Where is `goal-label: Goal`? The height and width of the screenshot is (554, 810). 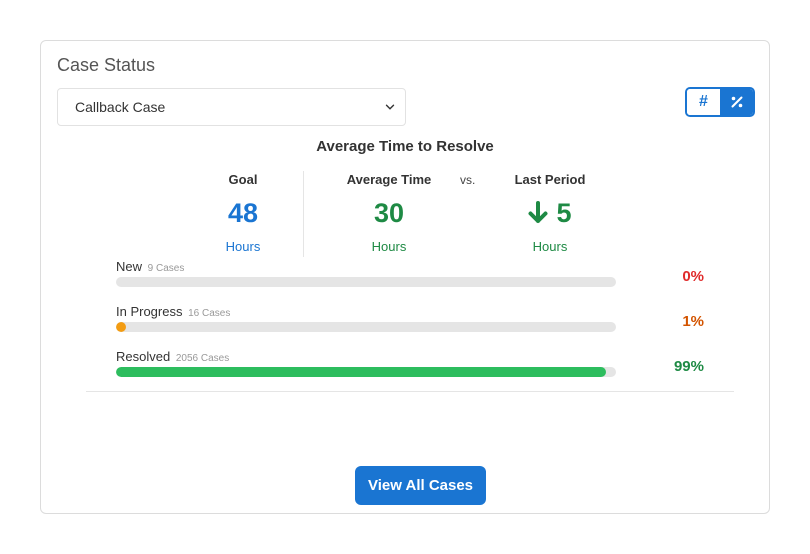 goal-label: Goal is located at coordinates (243, 179).